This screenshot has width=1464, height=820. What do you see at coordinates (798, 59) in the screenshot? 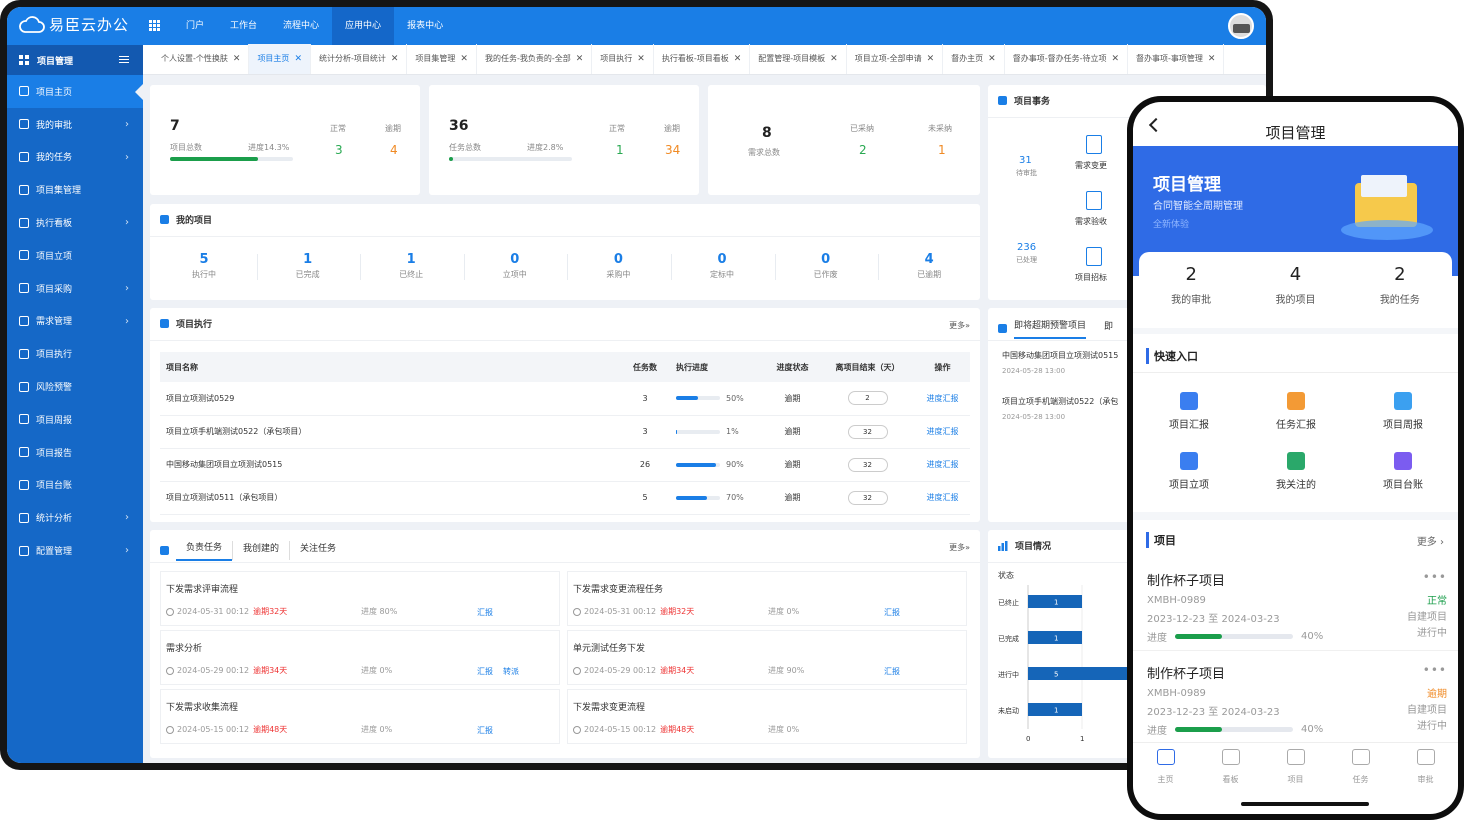
I see `tab: 配置管理-项目模板 ✕` at bounding box center [798, 59].